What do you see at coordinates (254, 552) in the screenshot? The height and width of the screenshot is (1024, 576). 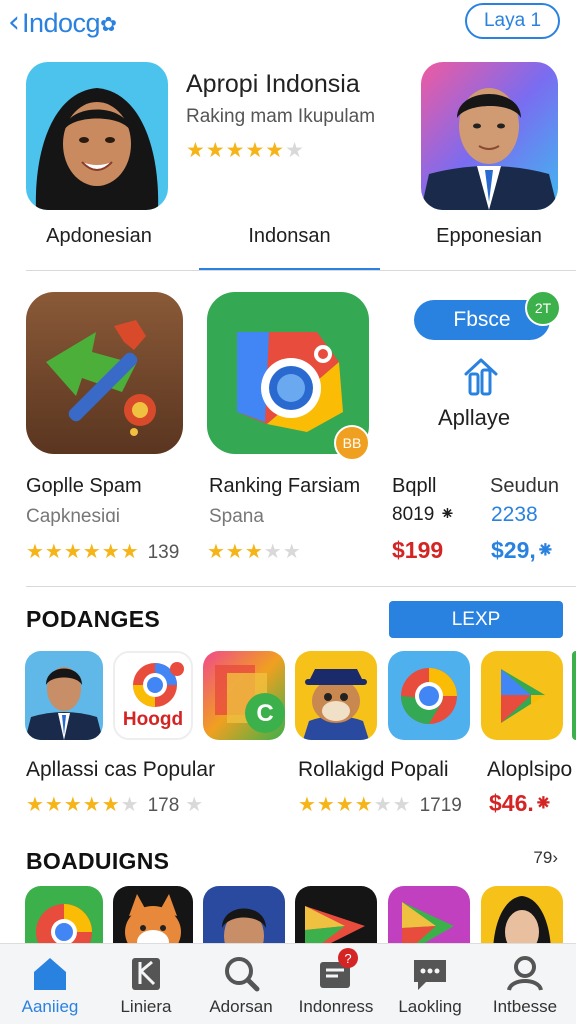 I see `featured-app-rating: ★★★★★` at bounding box center [254, 552].